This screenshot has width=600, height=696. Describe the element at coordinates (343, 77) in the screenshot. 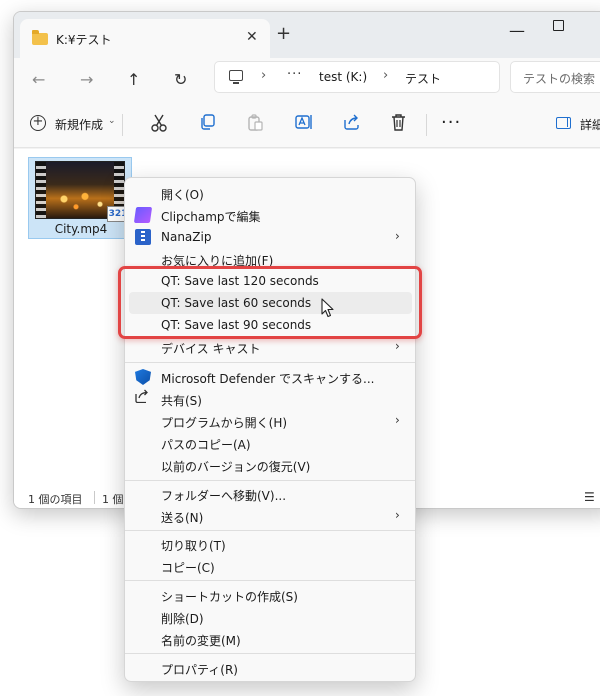

I see `breadcrumb-drive: test (K:)` at that location.